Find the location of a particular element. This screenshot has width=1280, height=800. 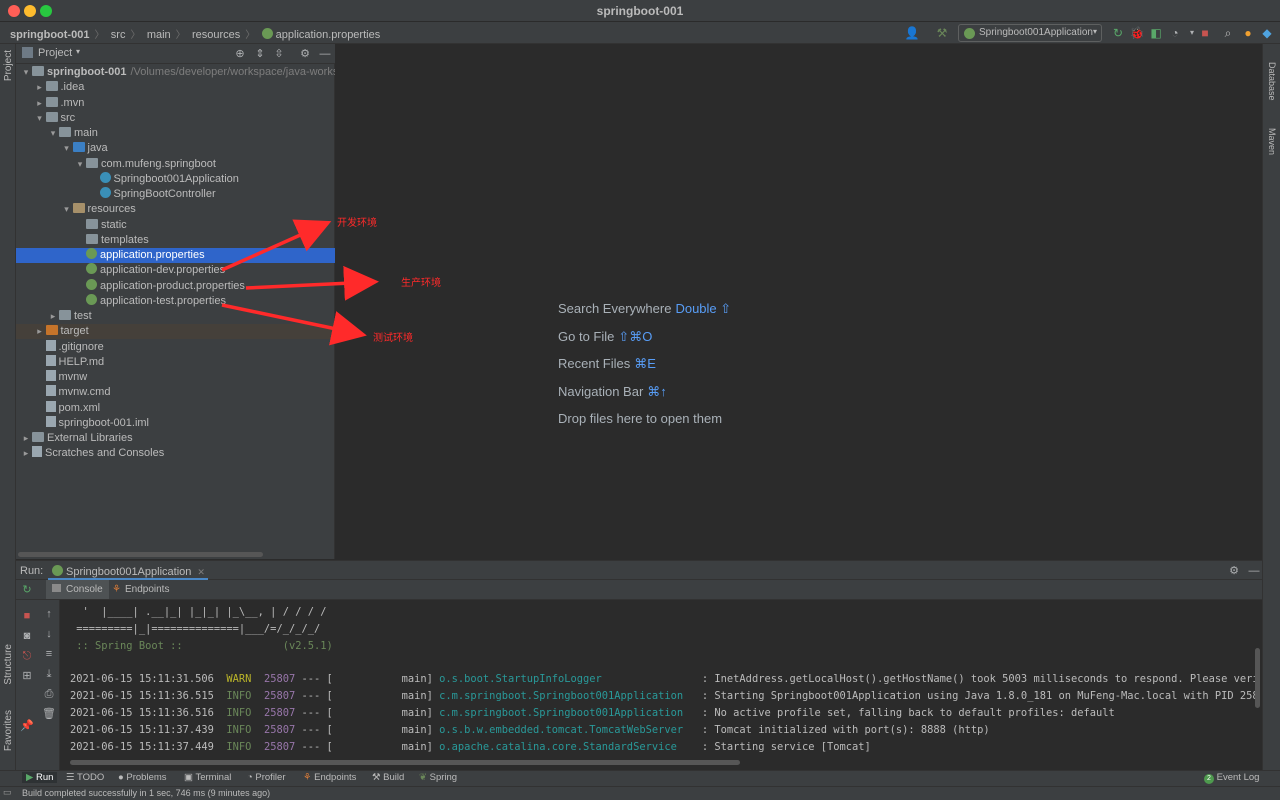

tab-endpoints-tool: ⚘ Endpoints is located at coordinates (329, 777).